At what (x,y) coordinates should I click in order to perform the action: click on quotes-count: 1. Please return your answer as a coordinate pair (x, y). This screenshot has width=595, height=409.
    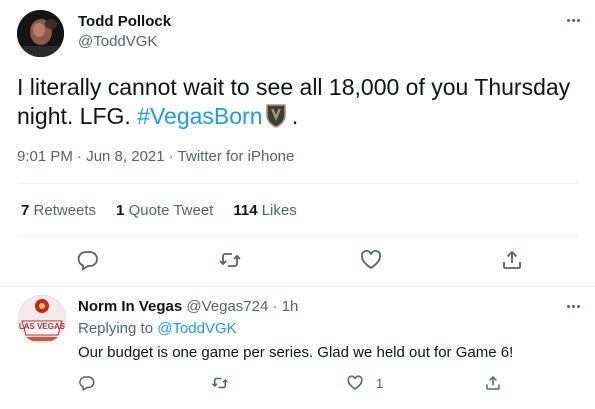
    Looking at the image, I should click on (120, 210).